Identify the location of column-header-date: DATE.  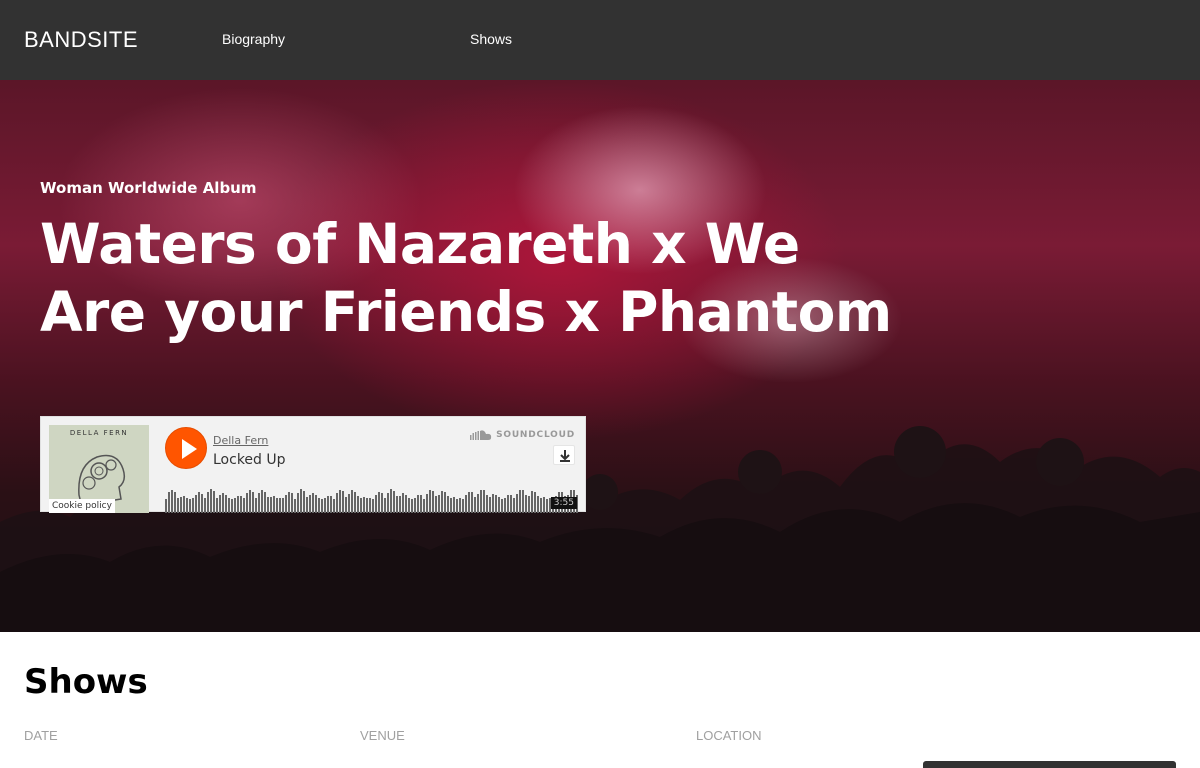
(41, 735).